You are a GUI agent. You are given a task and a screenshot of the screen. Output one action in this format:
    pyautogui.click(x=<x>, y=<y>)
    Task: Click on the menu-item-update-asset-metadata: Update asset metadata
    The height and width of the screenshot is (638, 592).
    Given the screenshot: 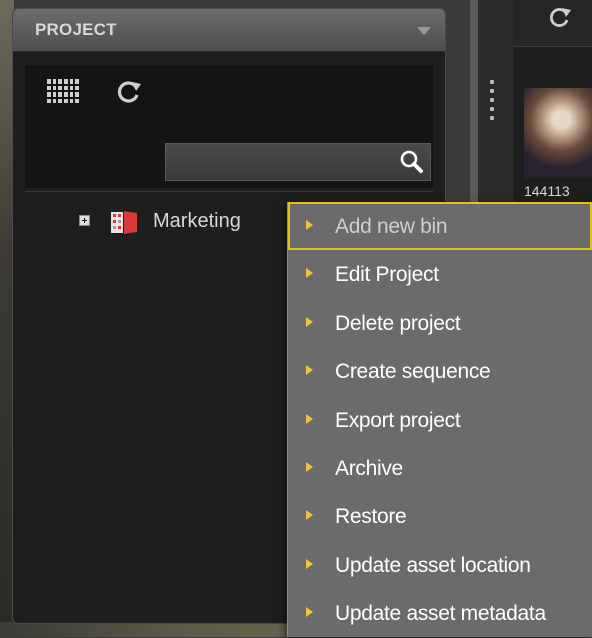 What is the action you would take?
    pyautogui.click(x=440, y=613)
    